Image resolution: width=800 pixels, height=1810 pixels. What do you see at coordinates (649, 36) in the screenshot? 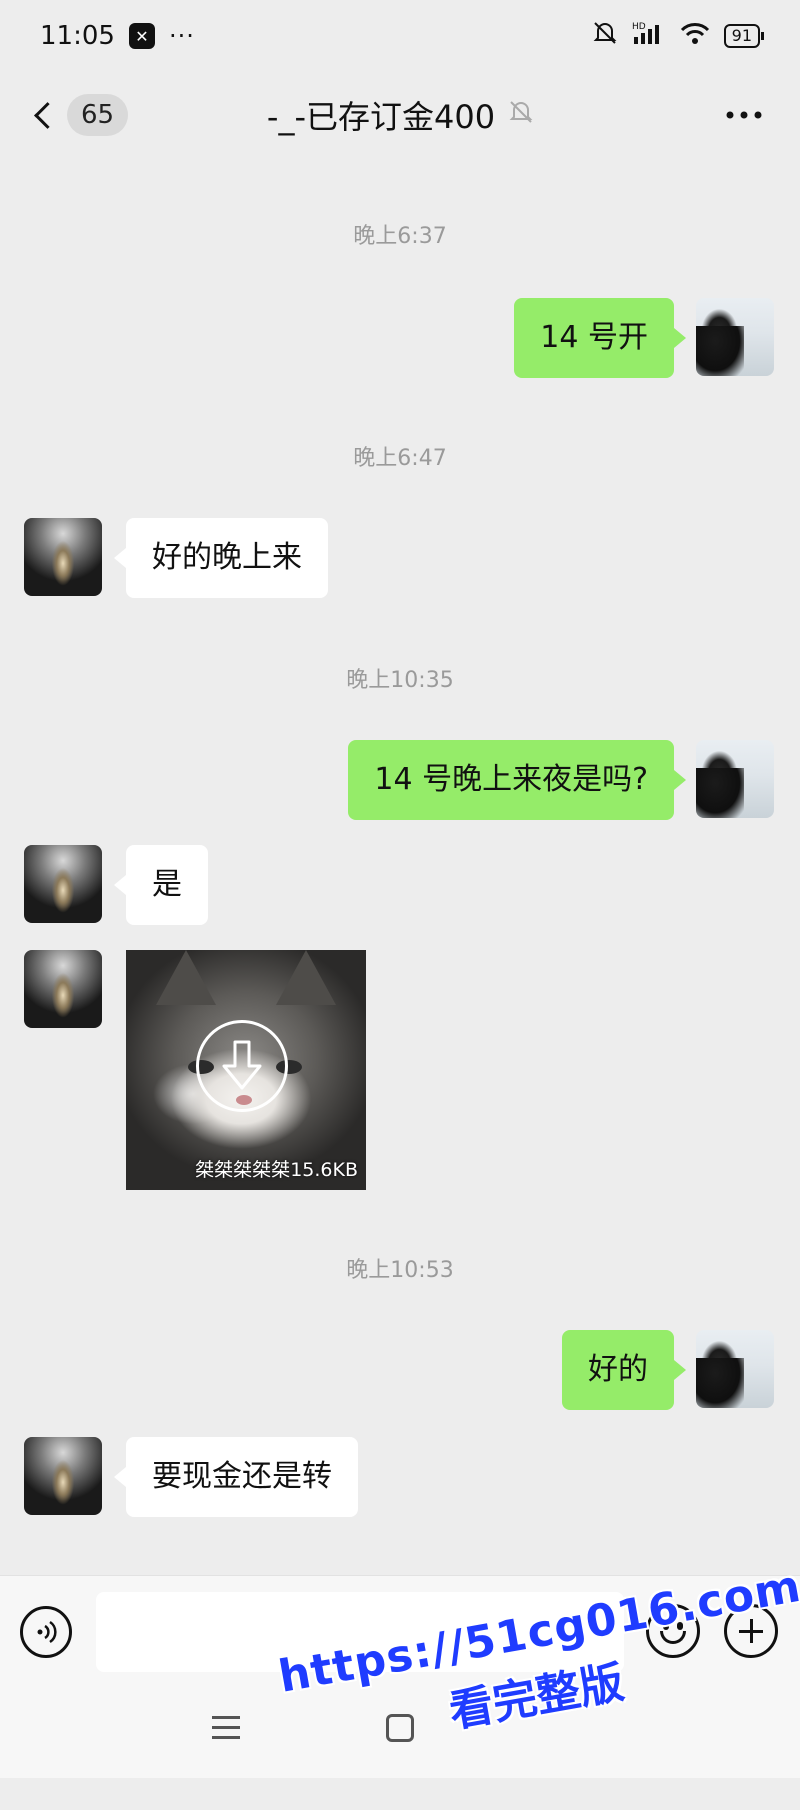
I see `signal-icon: HD` at bounding box center [649, 36].